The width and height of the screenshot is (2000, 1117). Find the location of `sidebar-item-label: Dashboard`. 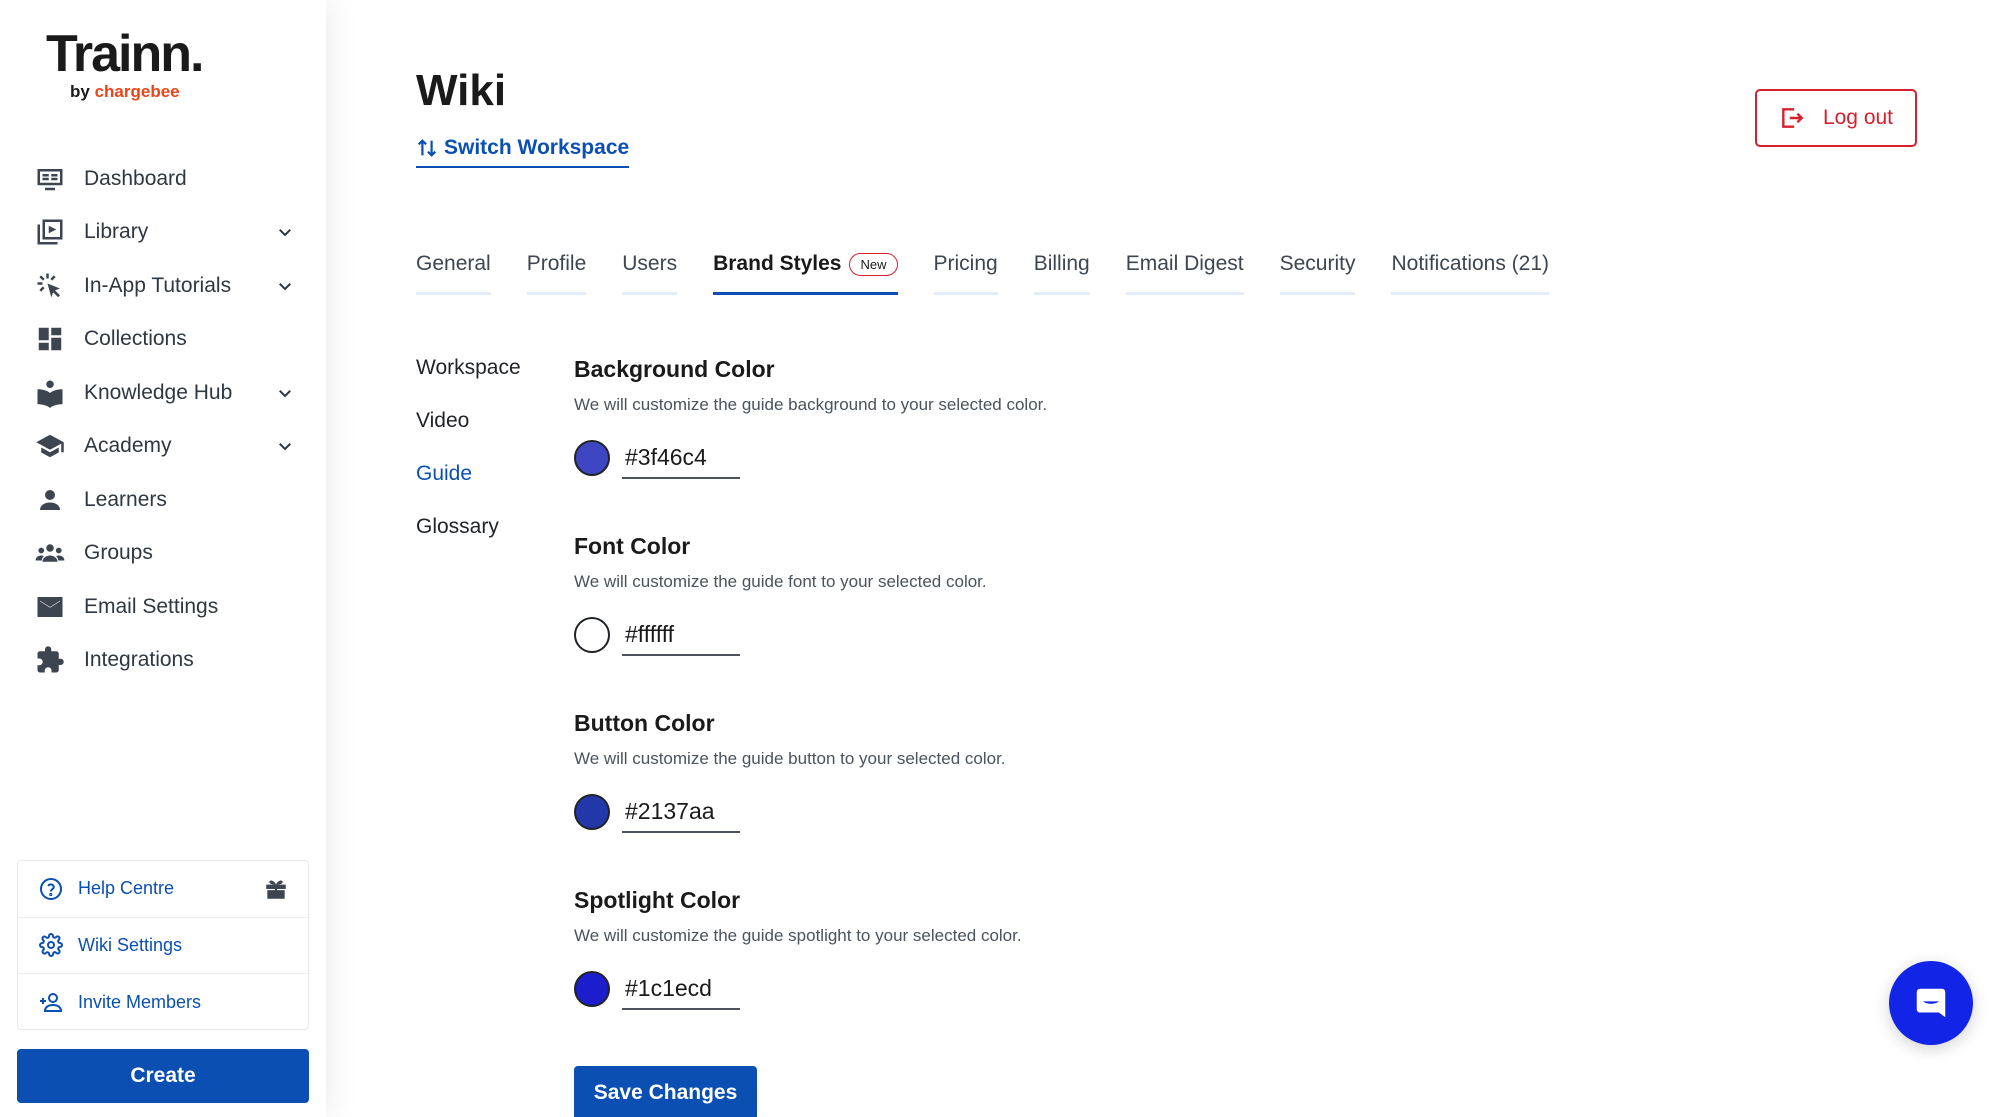

sidebar-item-label: Dashboard is located at coordinates (135, 178).